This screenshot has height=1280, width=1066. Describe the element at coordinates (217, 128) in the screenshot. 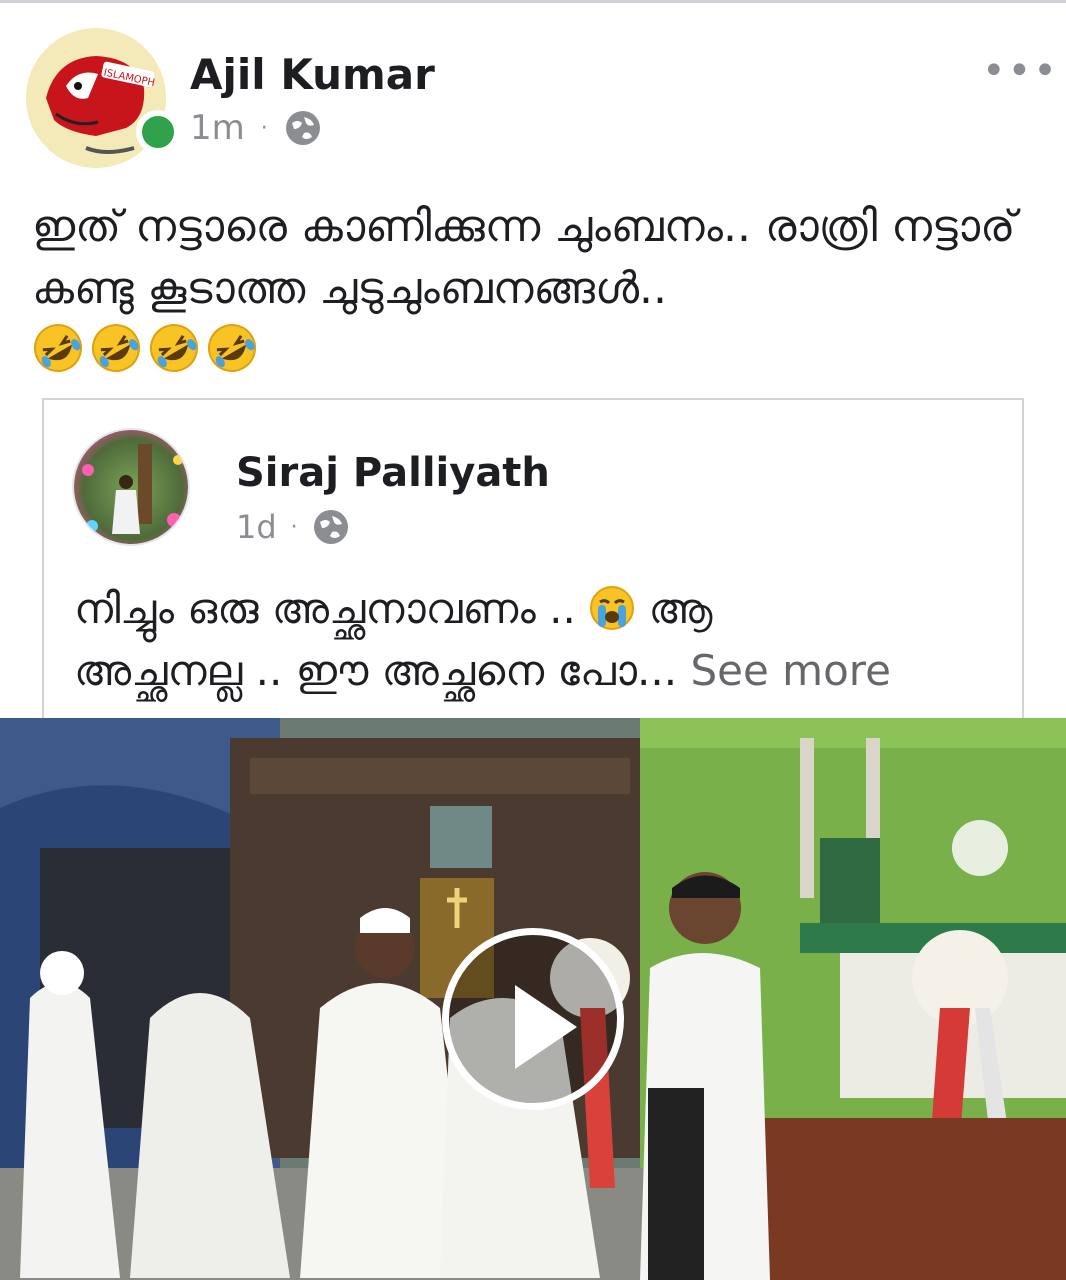

I see `post-timestamp: 1m` at that location.